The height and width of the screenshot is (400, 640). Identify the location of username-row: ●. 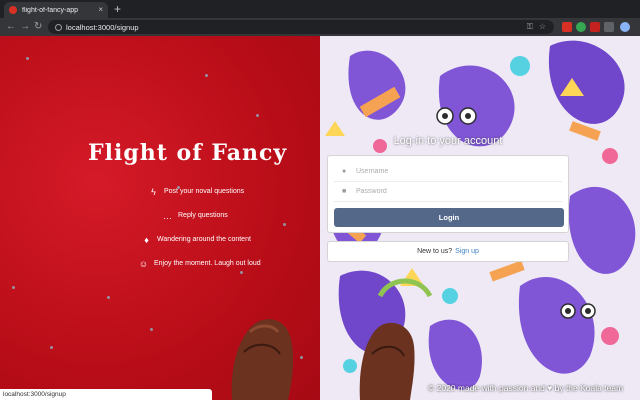
(448, 172).